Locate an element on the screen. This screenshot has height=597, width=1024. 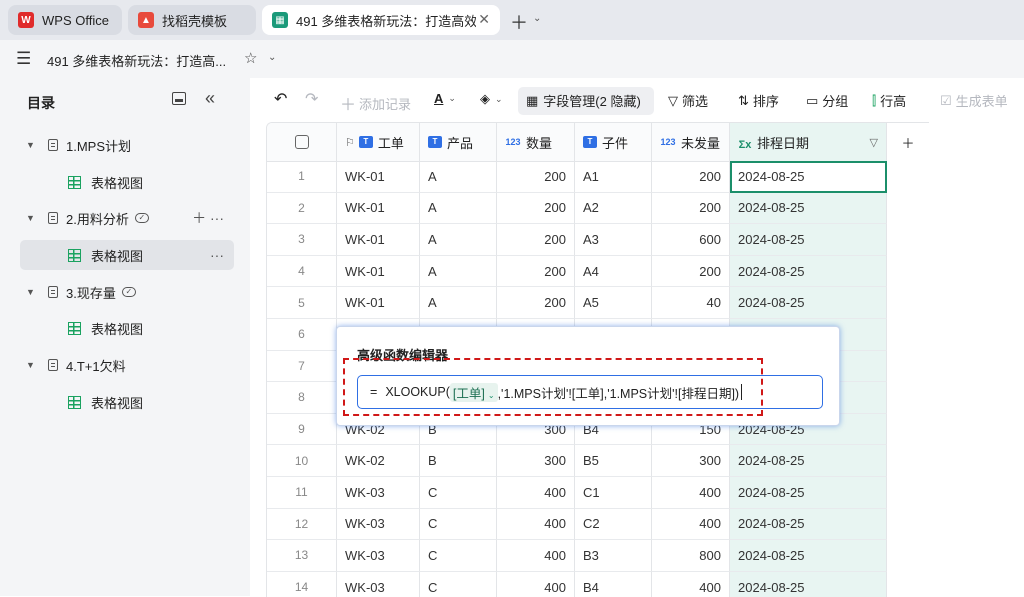
cell-component: A3 is located at coordinates (613, 240).